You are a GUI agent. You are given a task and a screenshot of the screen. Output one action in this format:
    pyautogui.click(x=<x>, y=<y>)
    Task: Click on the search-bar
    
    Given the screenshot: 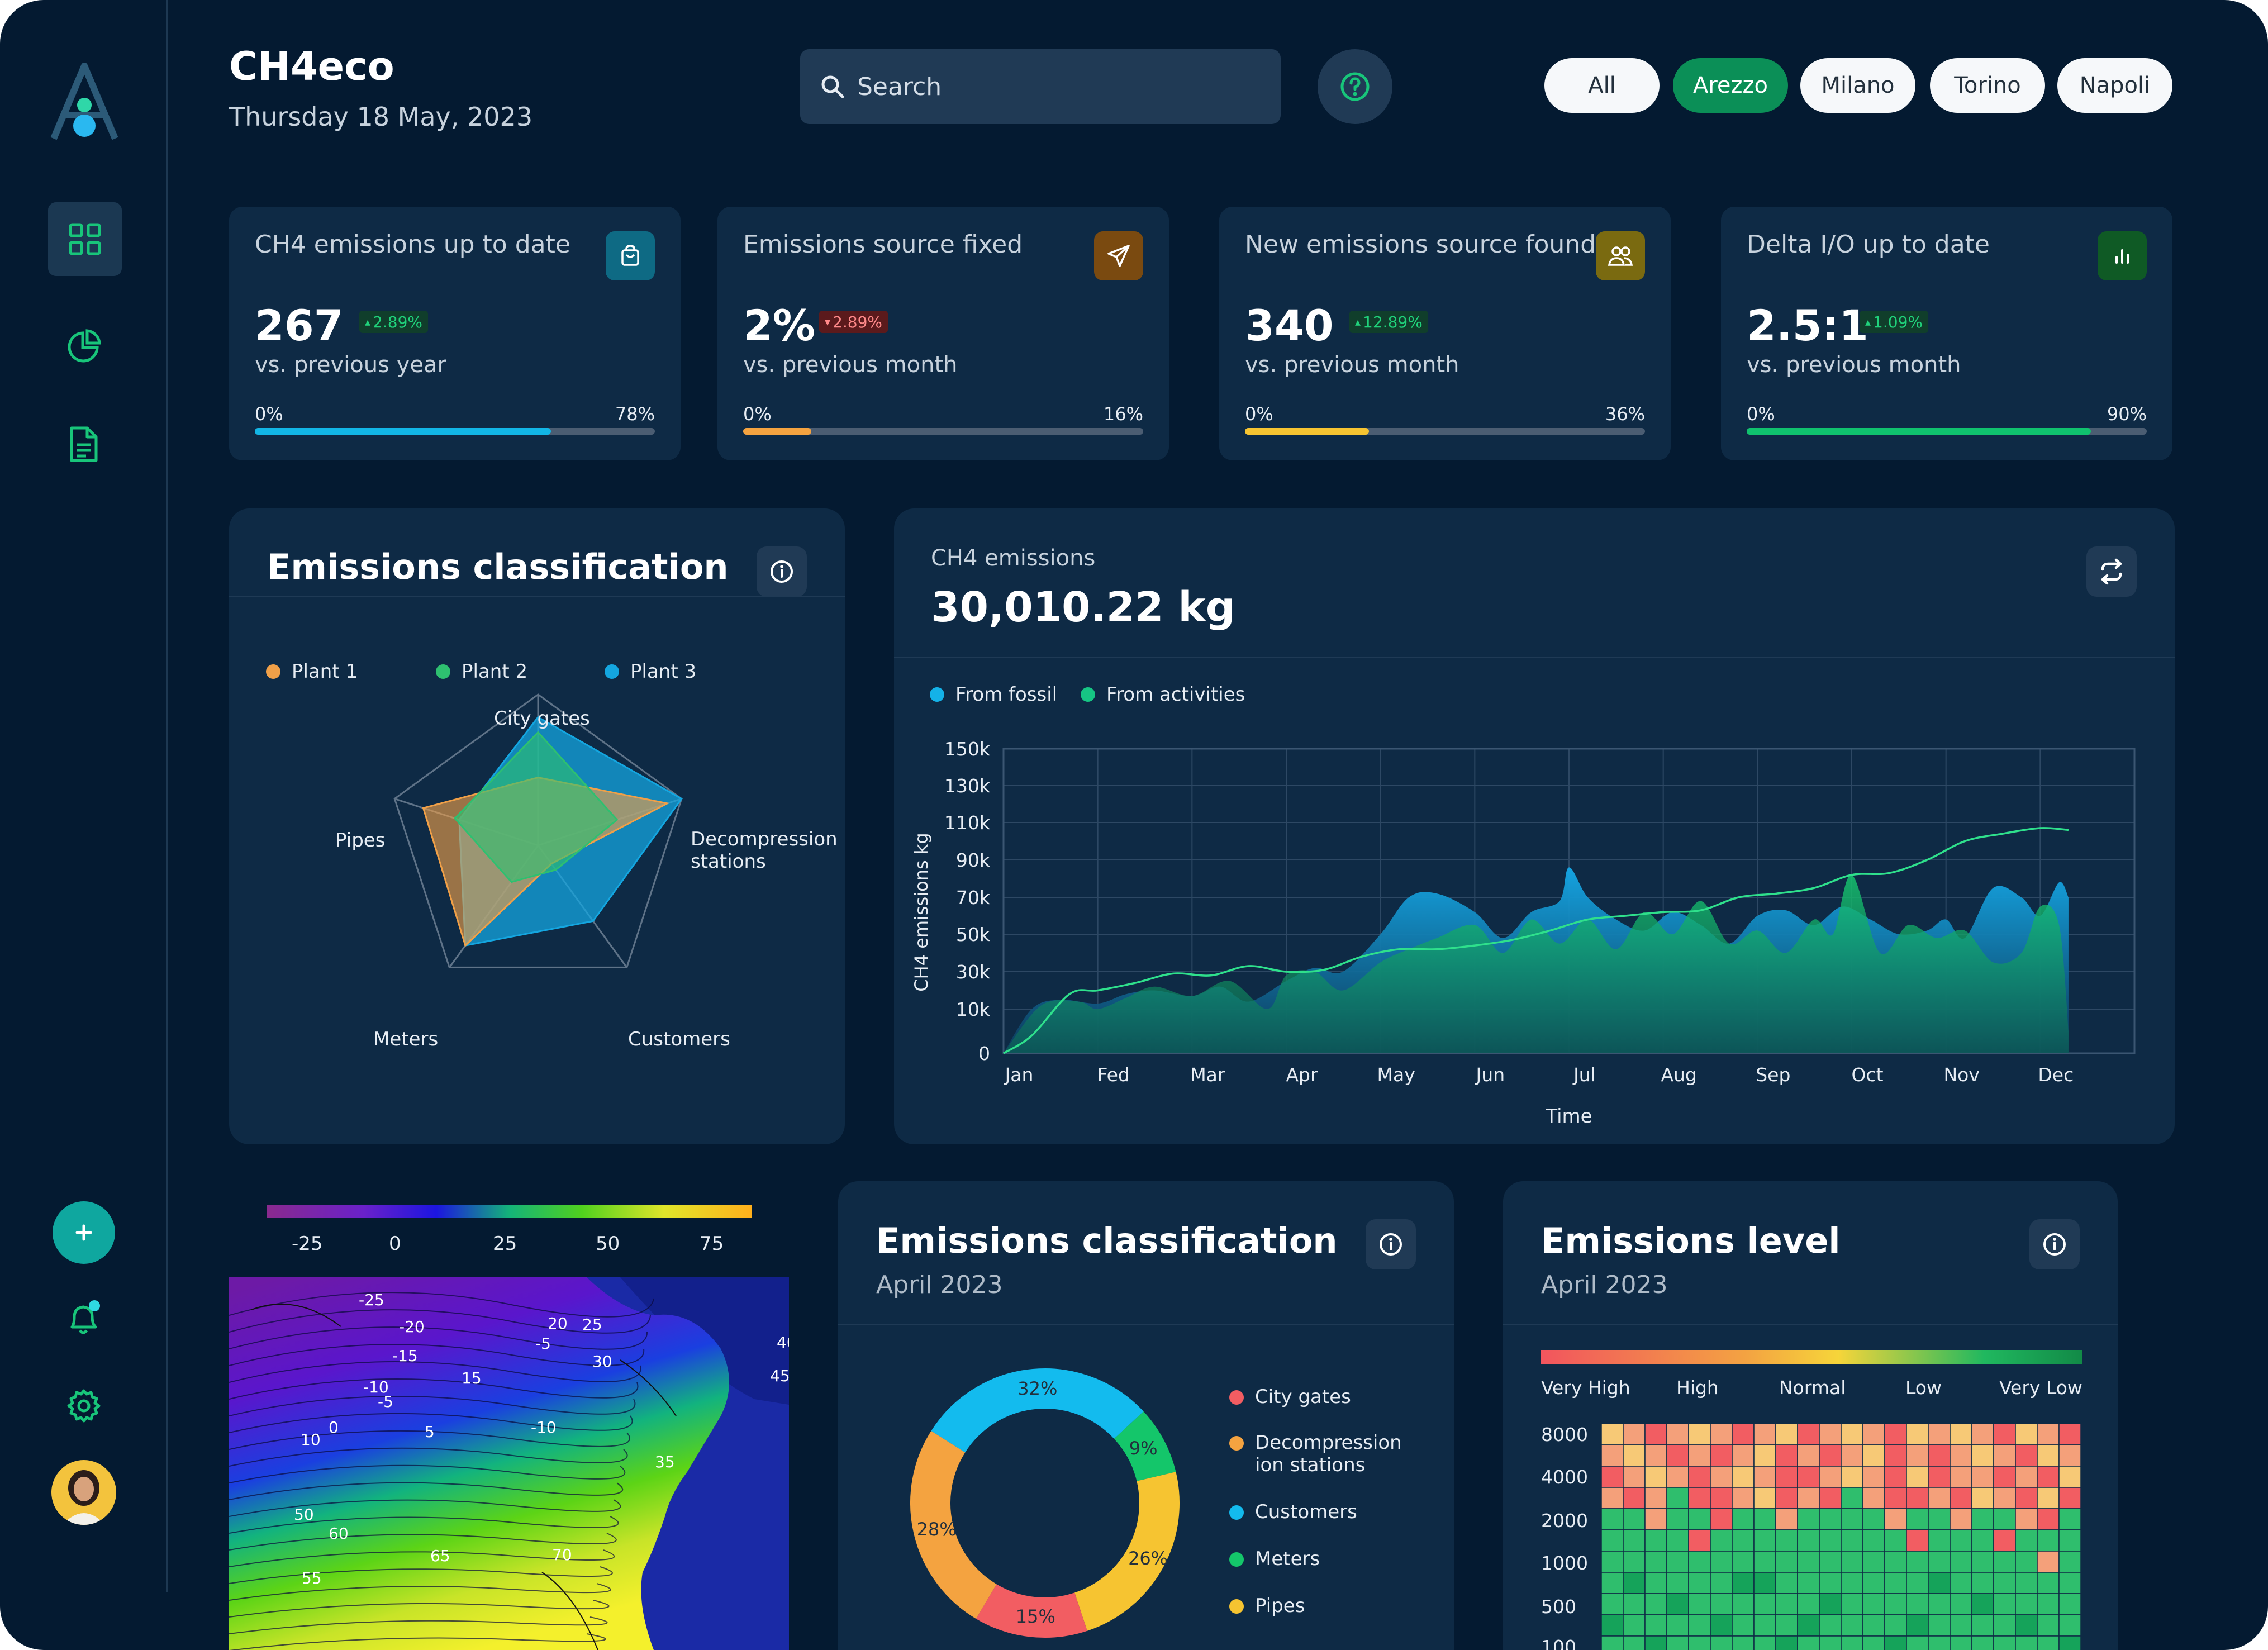 What is the action you would take?
    pyautogui.click(x=1040, y=86)
    